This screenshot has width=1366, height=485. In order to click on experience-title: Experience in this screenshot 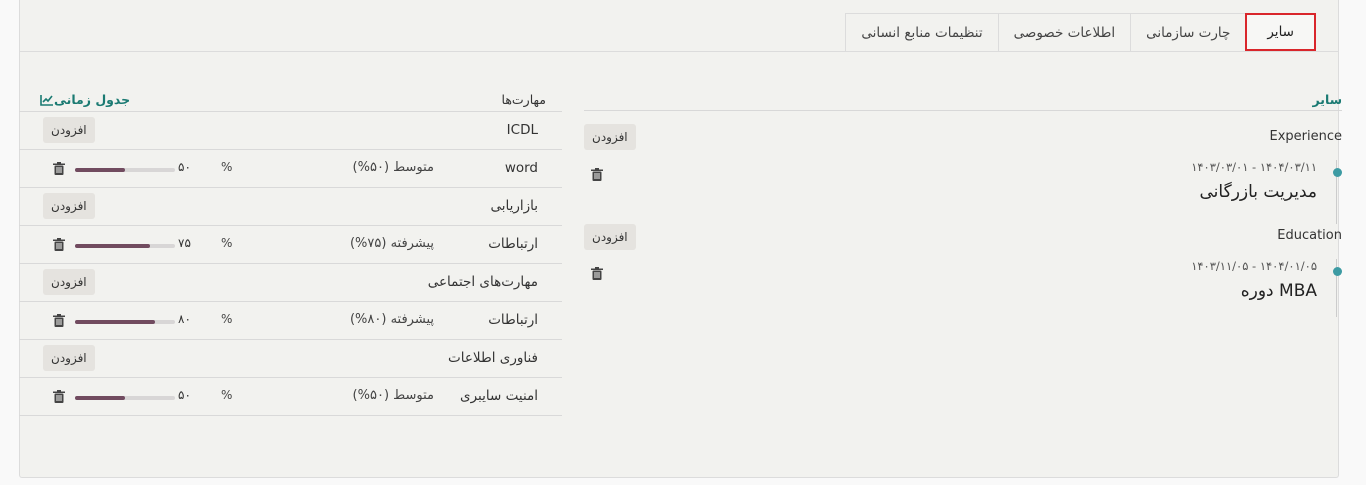, I will do `click(1306, 136)`.